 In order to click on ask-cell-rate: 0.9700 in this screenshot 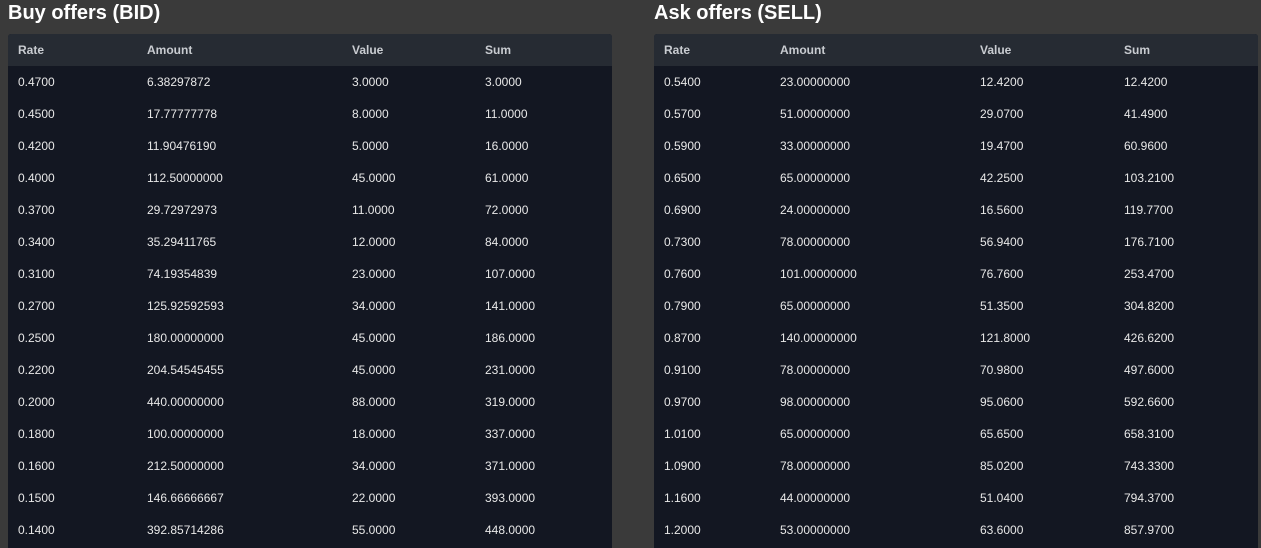, I will do `click(682, 402)`.